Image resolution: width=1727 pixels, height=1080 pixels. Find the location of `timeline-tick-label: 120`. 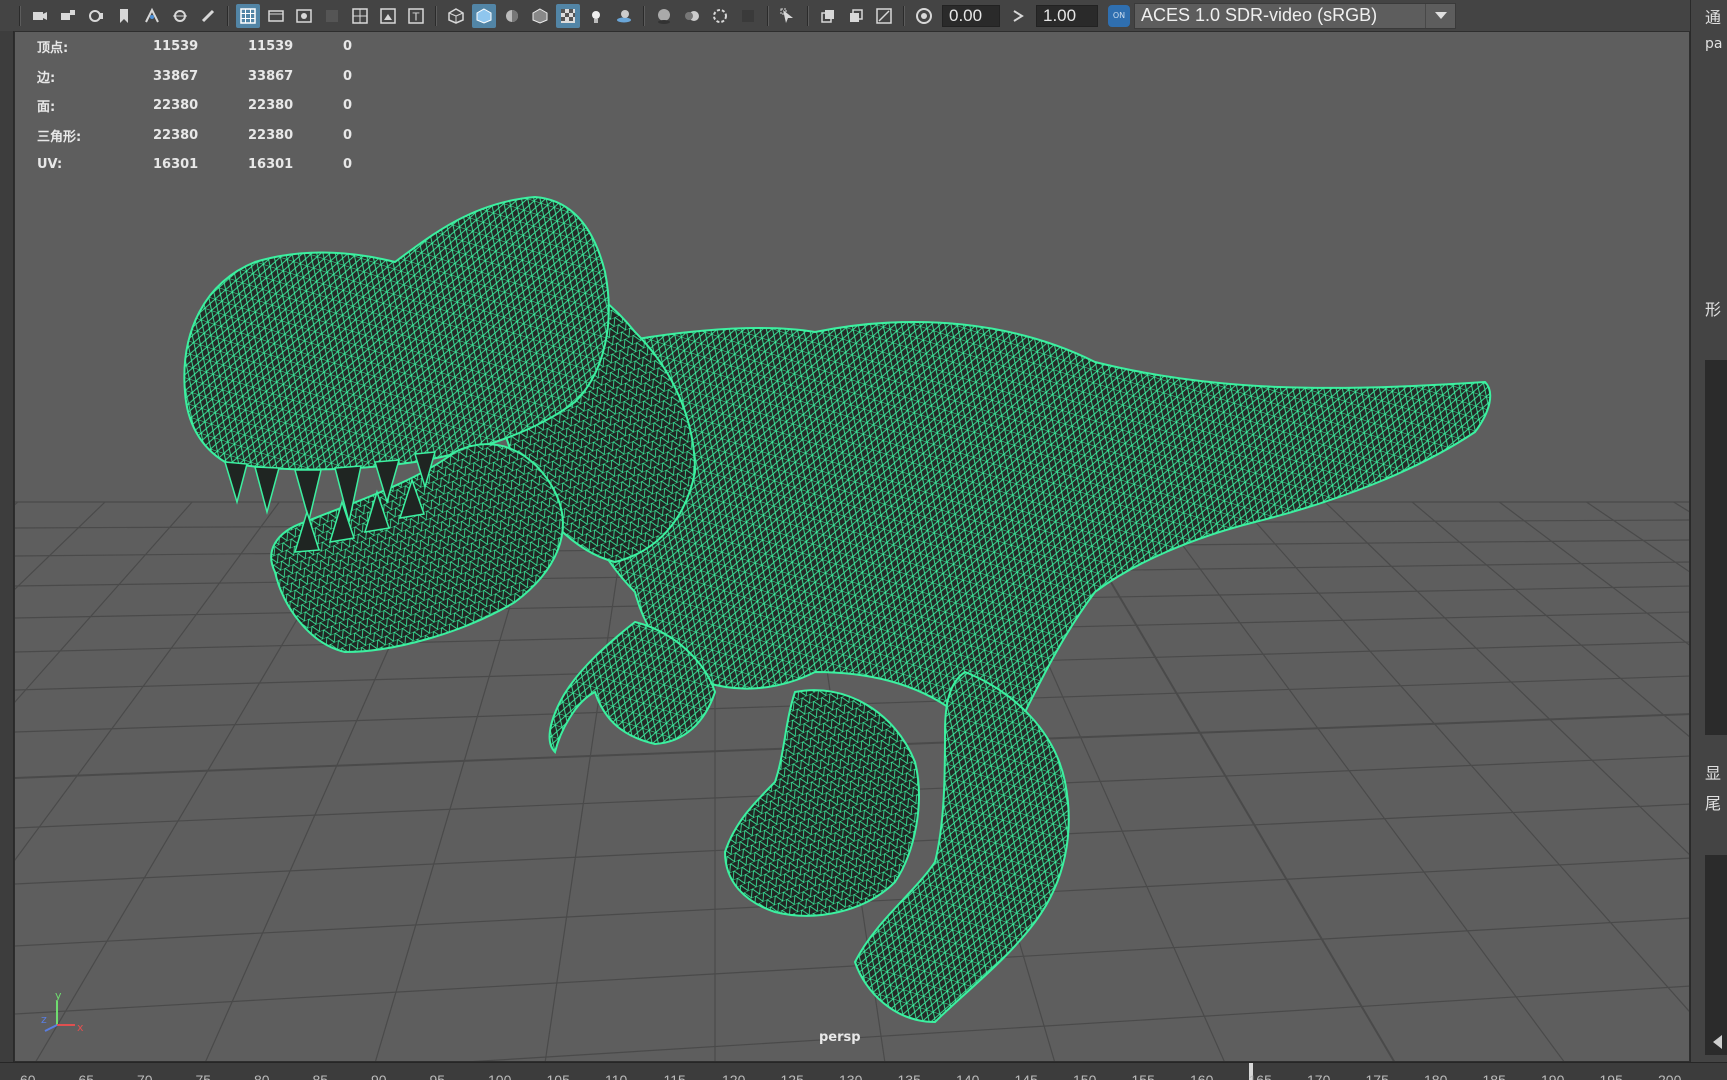

timeline-tick-label: 120 is located at coordinates (734, 1076).